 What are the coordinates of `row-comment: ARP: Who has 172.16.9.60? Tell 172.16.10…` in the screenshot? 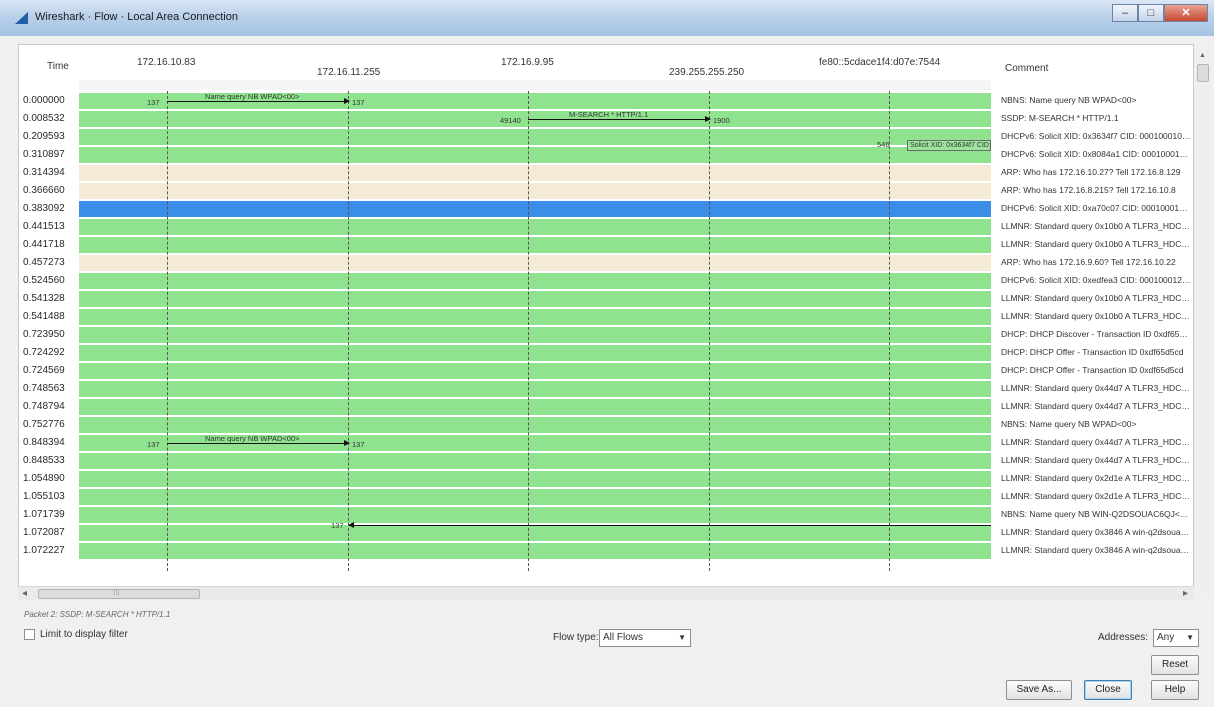 It's located at (1088, 262).